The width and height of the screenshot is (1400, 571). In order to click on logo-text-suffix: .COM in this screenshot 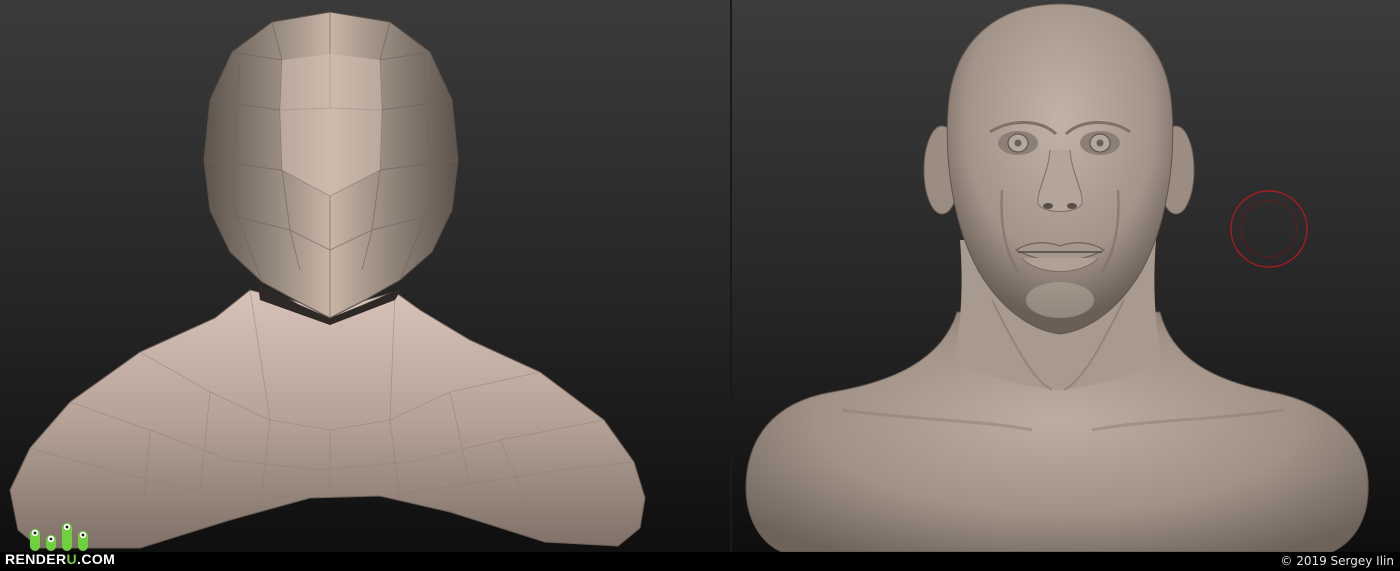, I will do `click(96, 559)`.